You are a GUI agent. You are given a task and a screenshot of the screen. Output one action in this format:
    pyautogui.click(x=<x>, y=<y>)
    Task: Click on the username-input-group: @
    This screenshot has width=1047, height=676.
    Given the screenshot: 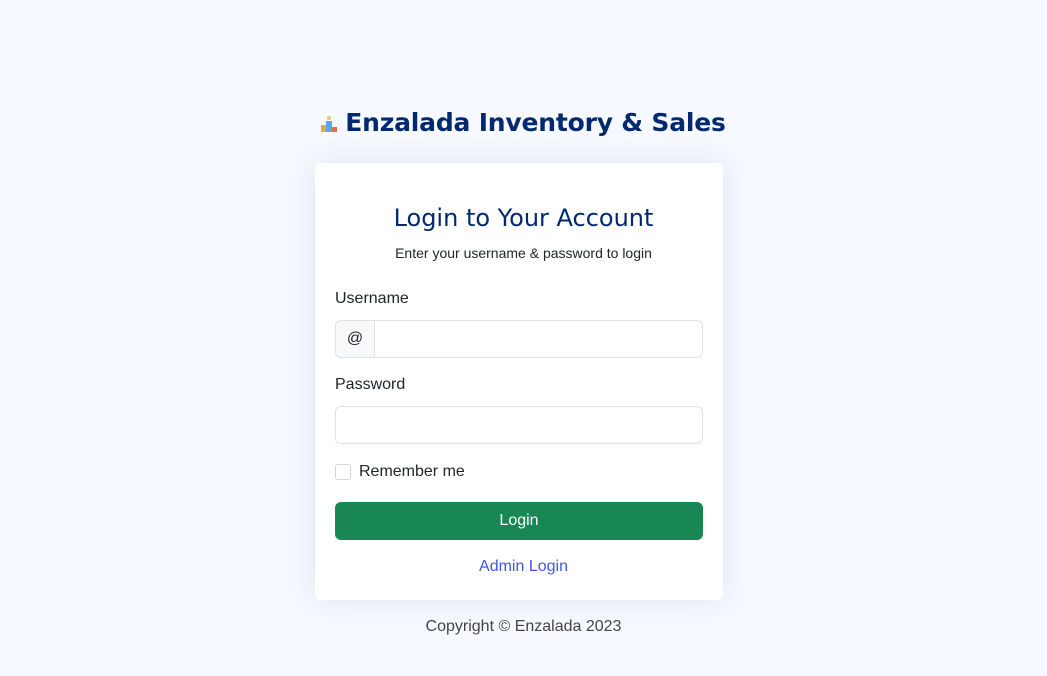 What is the action you would take?
    pyautogui.click(x=519, y=339)
    